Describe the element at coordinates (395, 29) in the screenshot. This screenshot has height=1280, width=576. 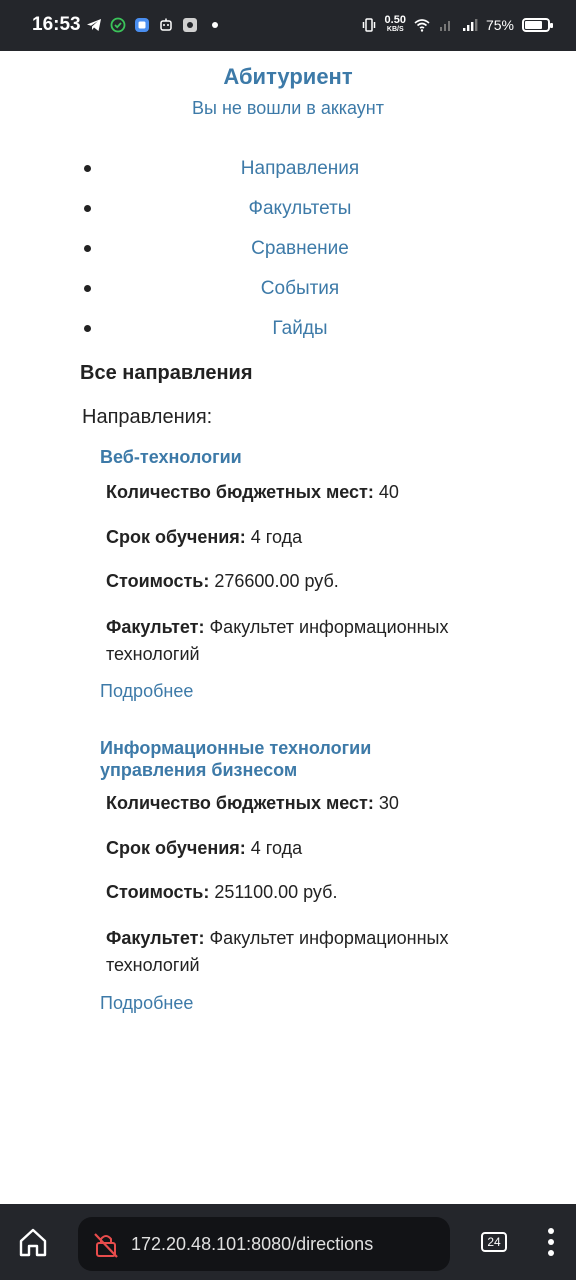
I see `network-speed-unit: KB/S` at that location.